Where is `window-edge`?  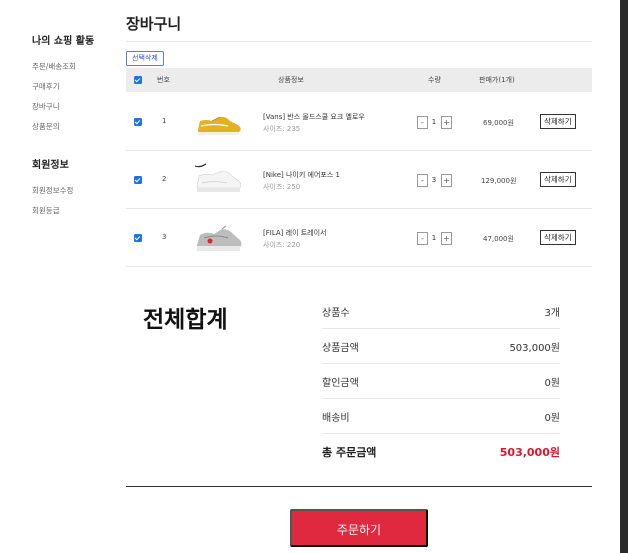
window-edge is located at coordinates (624, 276).